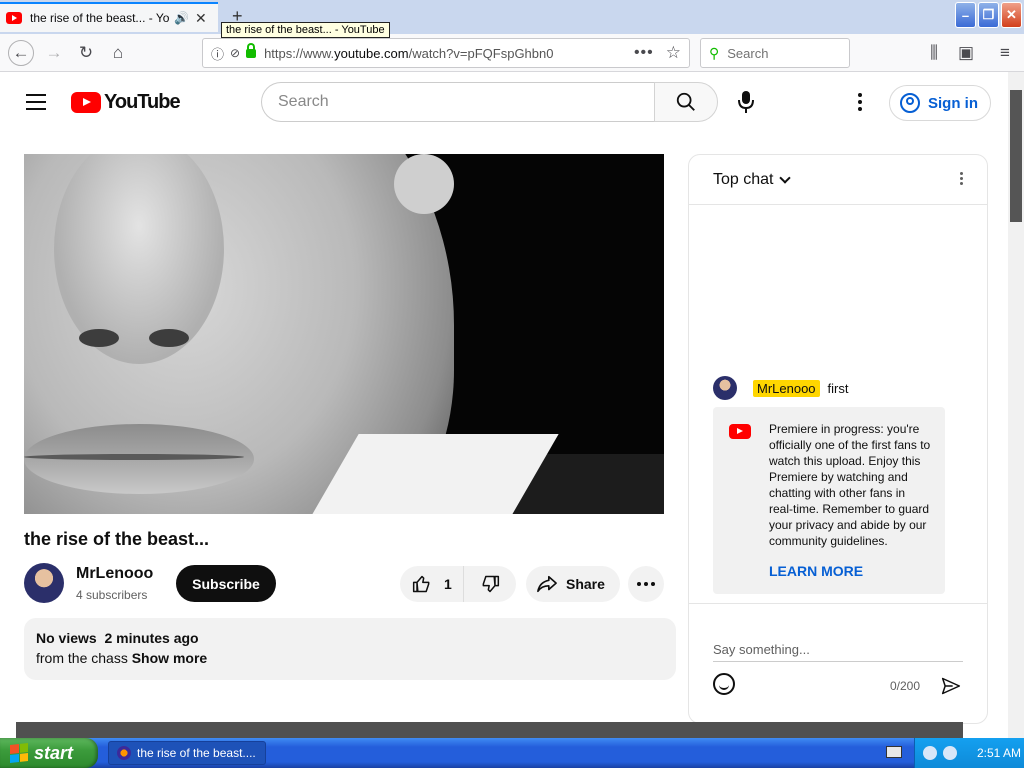  Describe the element at coordinates (112, 595) in the screenshot. I see `subscriber-count: 4 subscribers` at that location.